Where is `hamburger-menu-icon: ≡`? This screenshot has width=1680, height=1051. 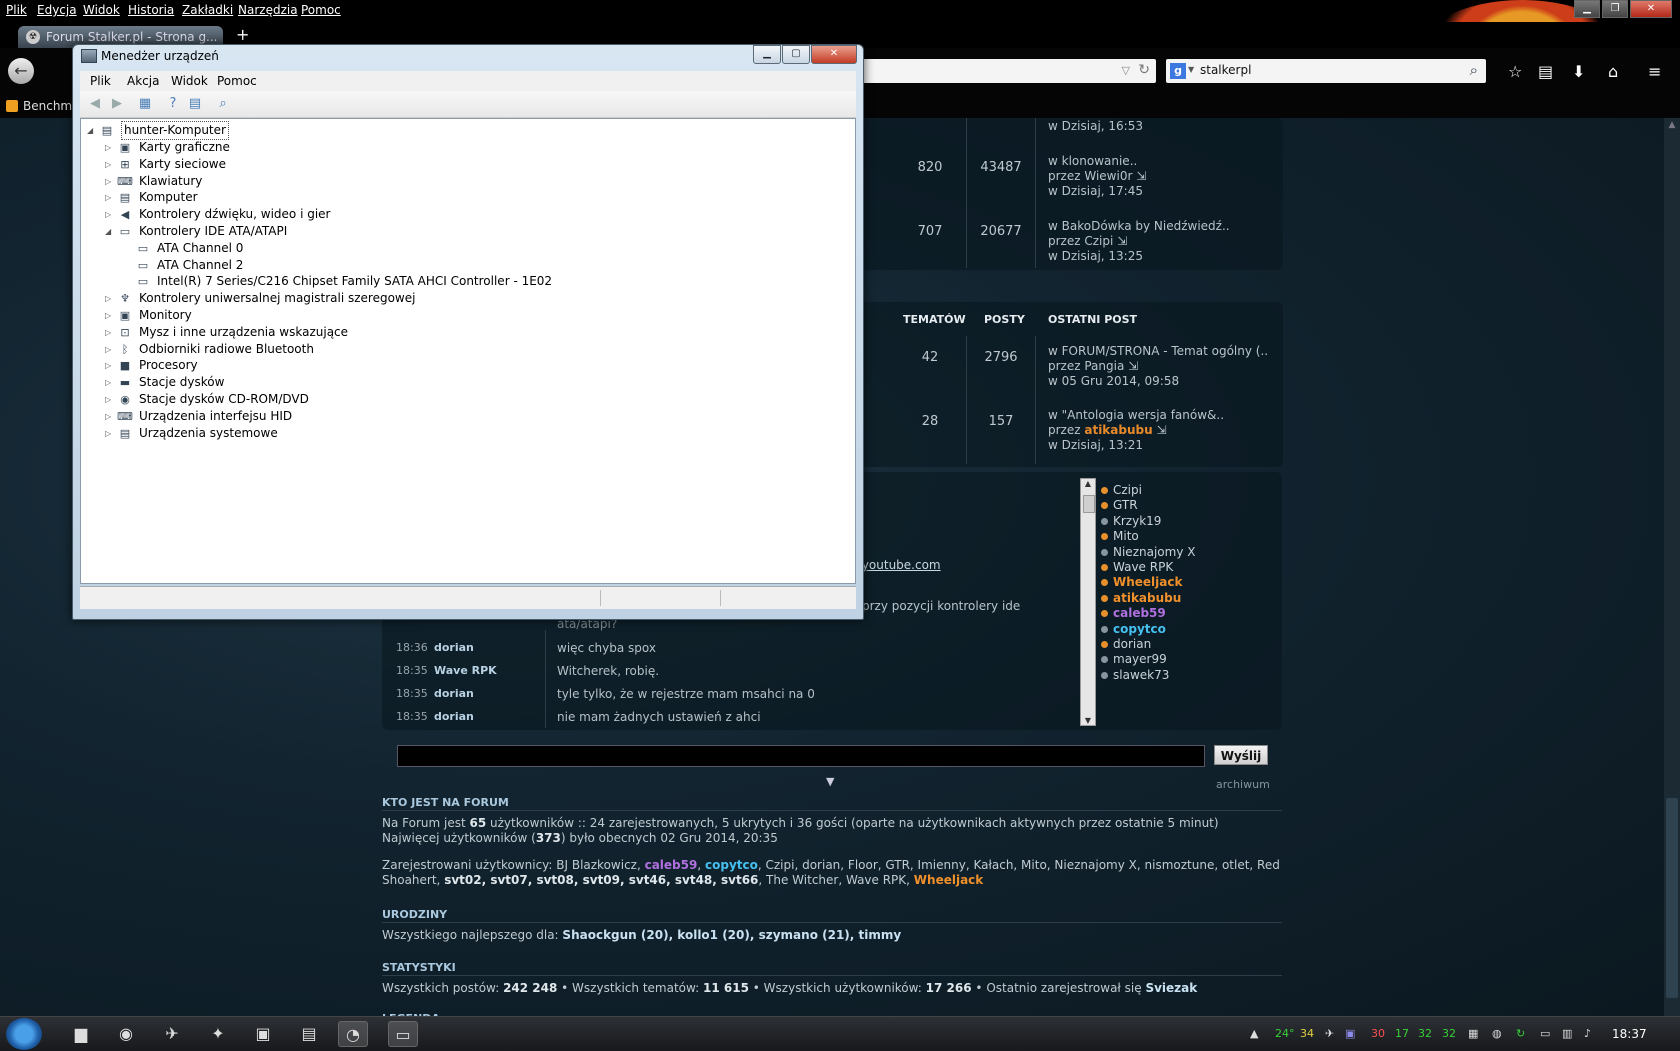
hamburger-menu-icon: ≡ is located at coordinates (1654, 71).